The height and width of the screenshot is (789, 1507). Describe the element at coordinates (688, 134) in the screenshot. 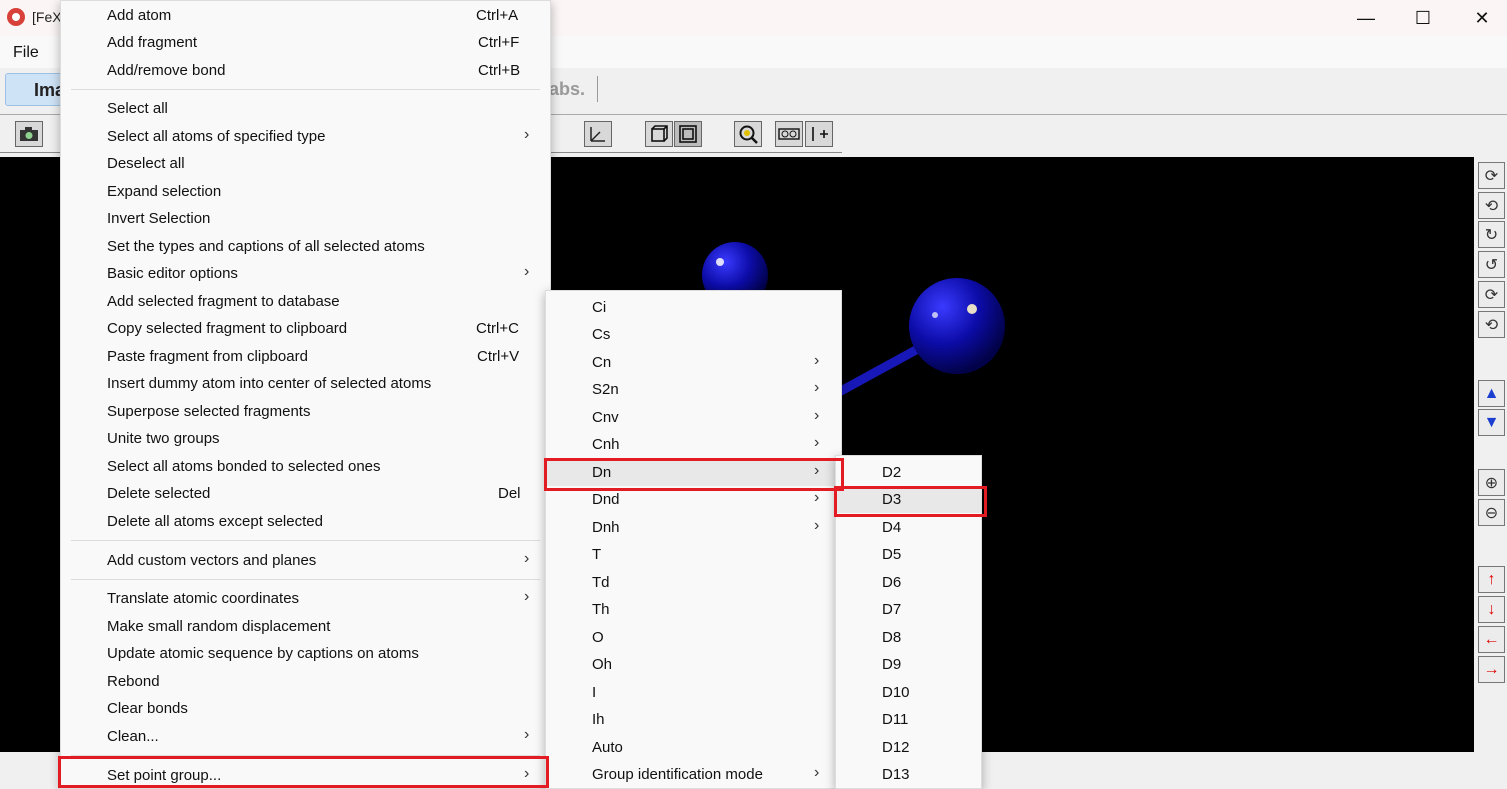

I see `box-selected-icon` at that location.